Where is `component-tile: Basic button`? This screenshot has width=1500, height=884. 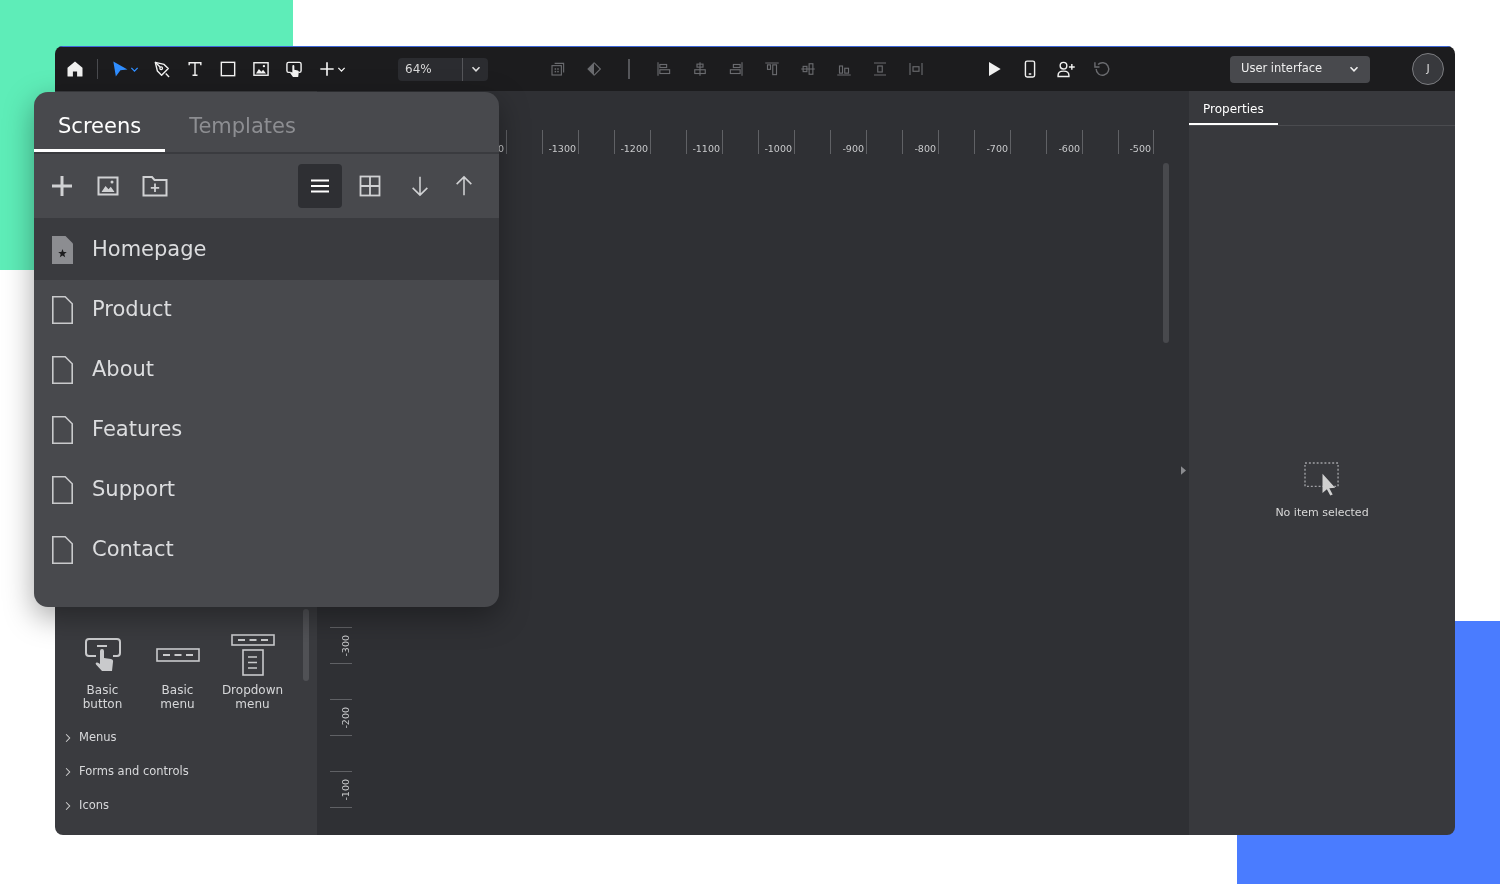 component-tile: Basic button is located at coordinates (102, 672).